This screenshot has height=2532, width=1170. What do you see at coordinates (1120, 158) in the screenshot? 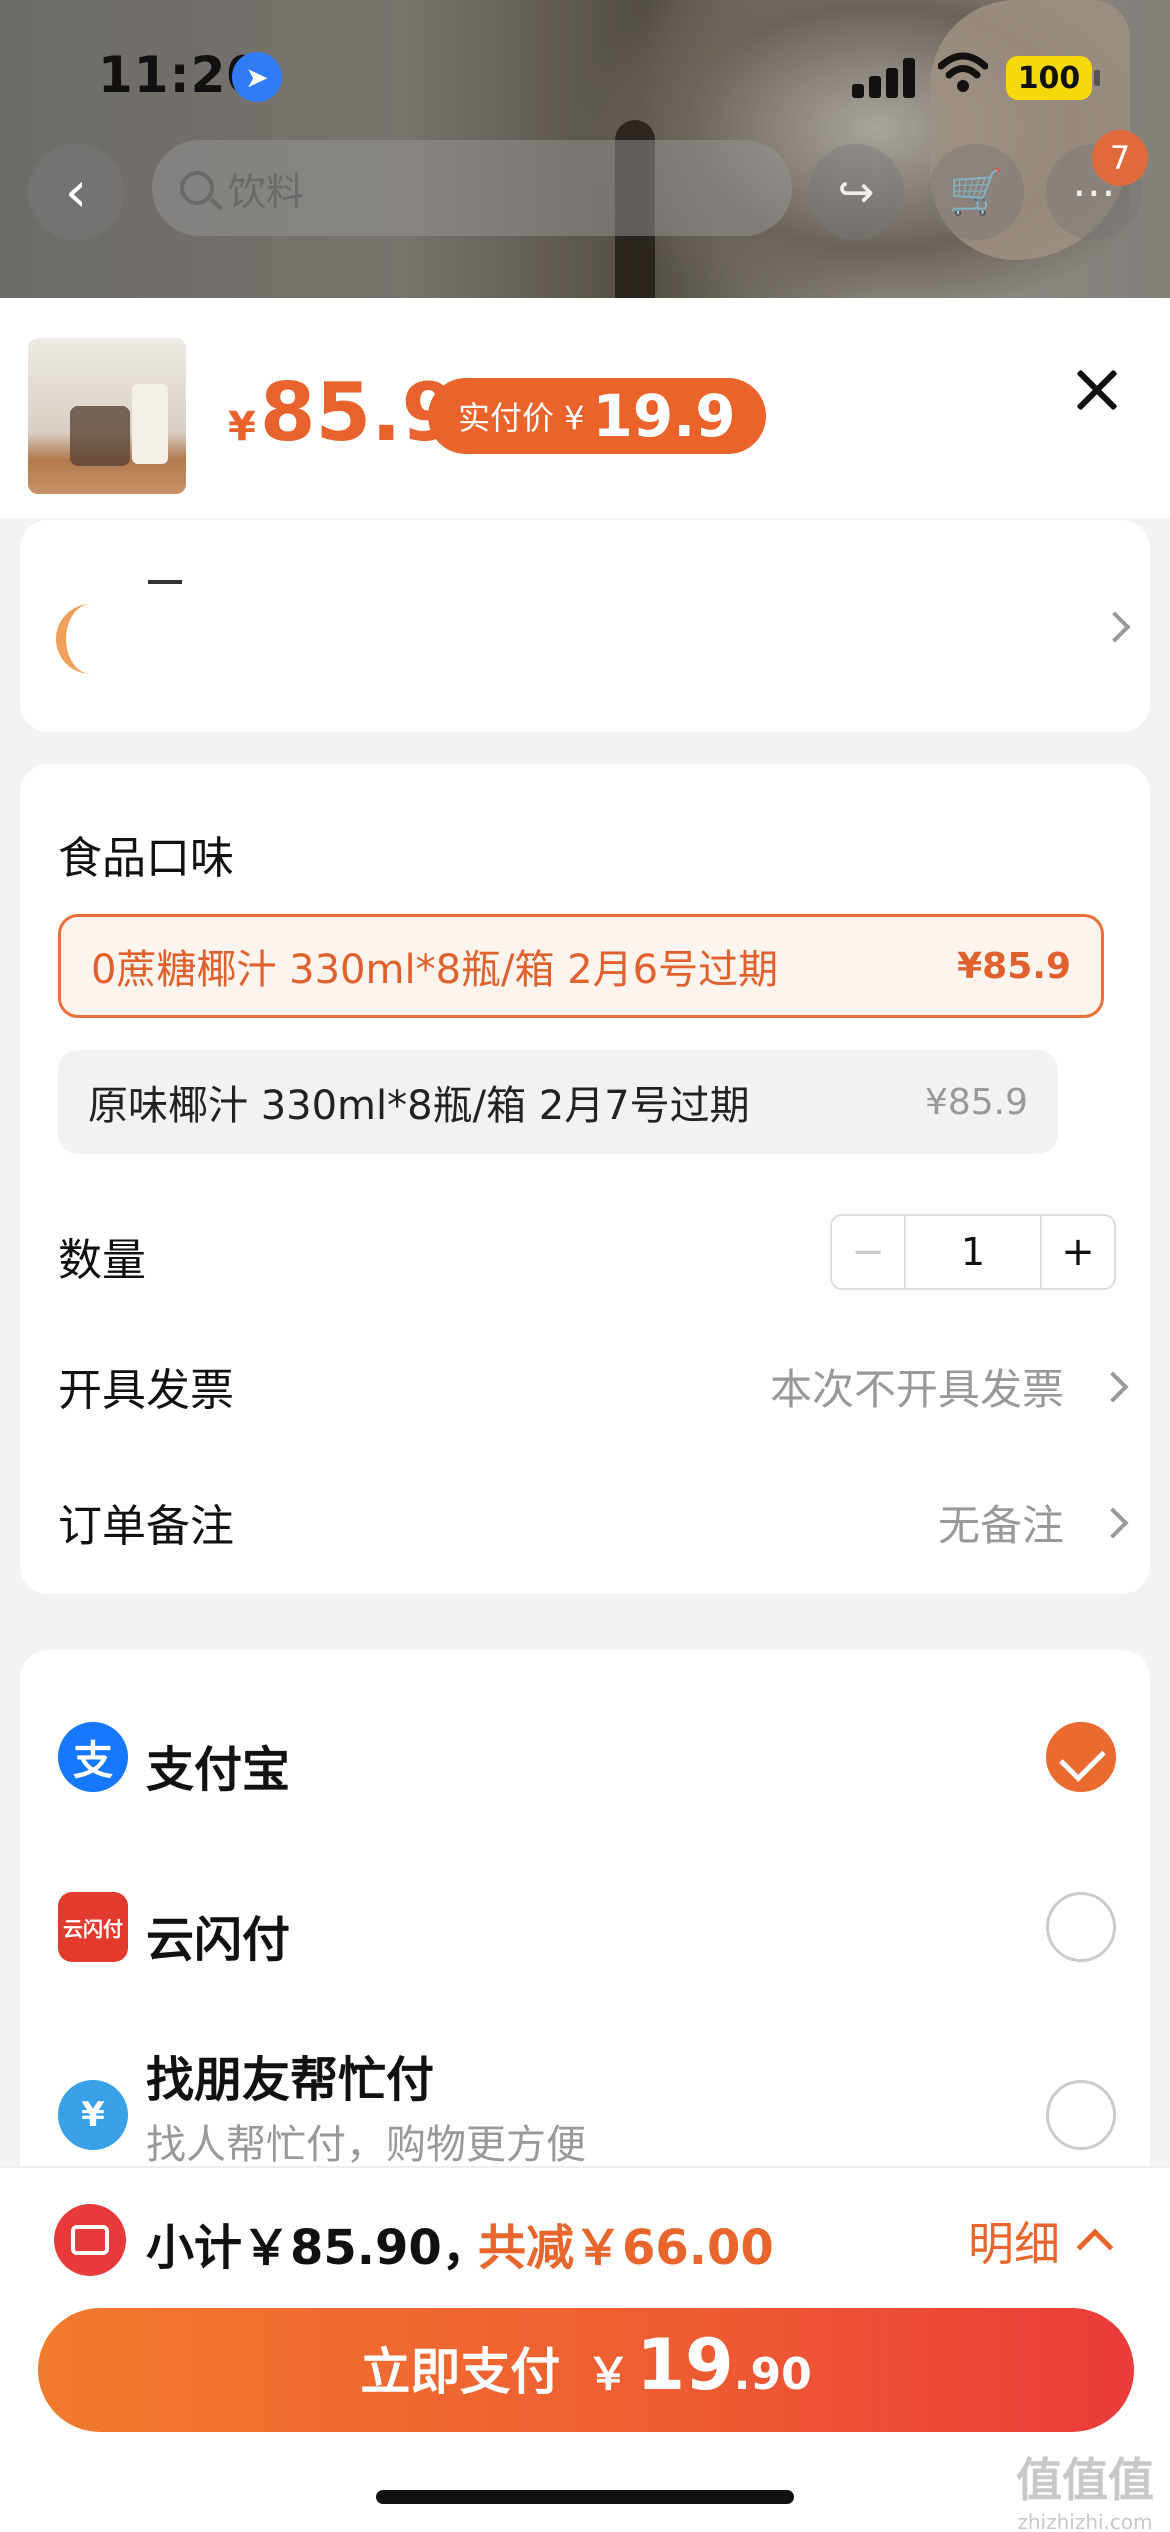
I see `cart-badge: 7` at bounding box center [1120, 158].